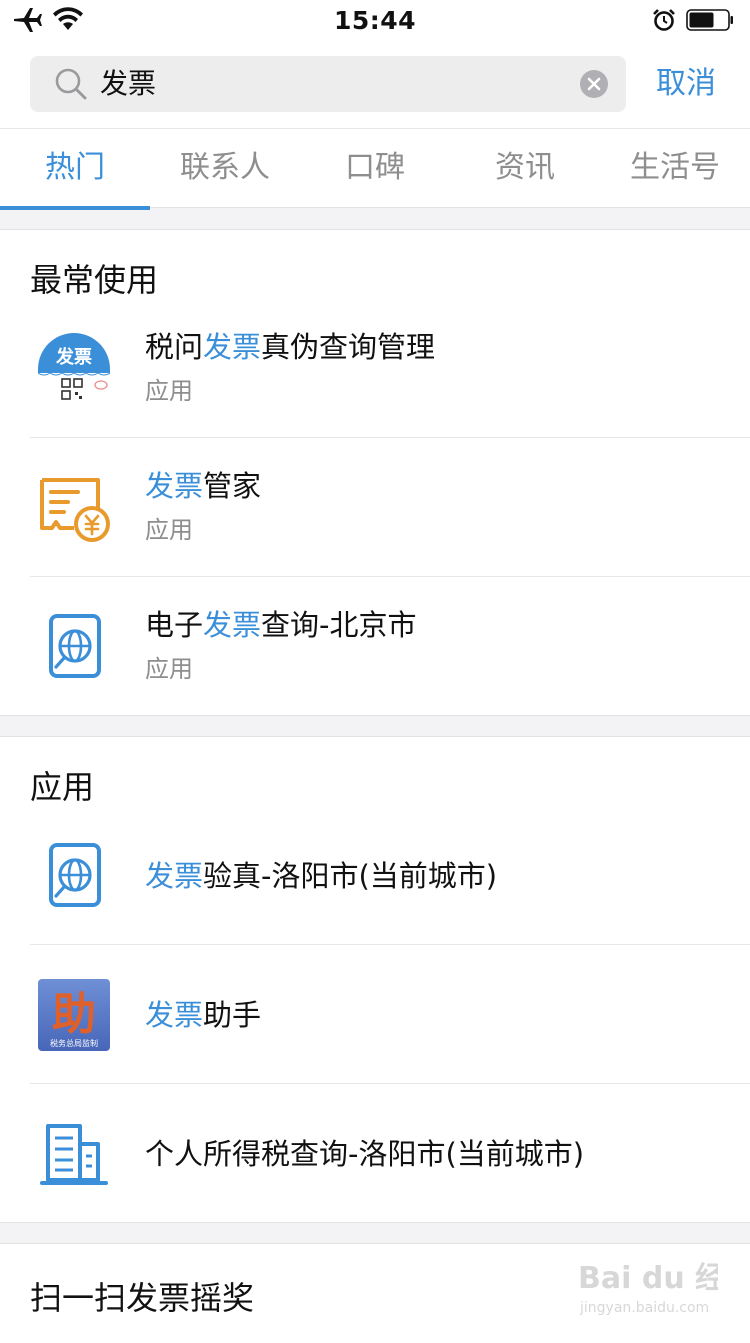  Describe the element at coordinates (686, 84) in the screenshot. I see `cancel-button: 取消` at that location.